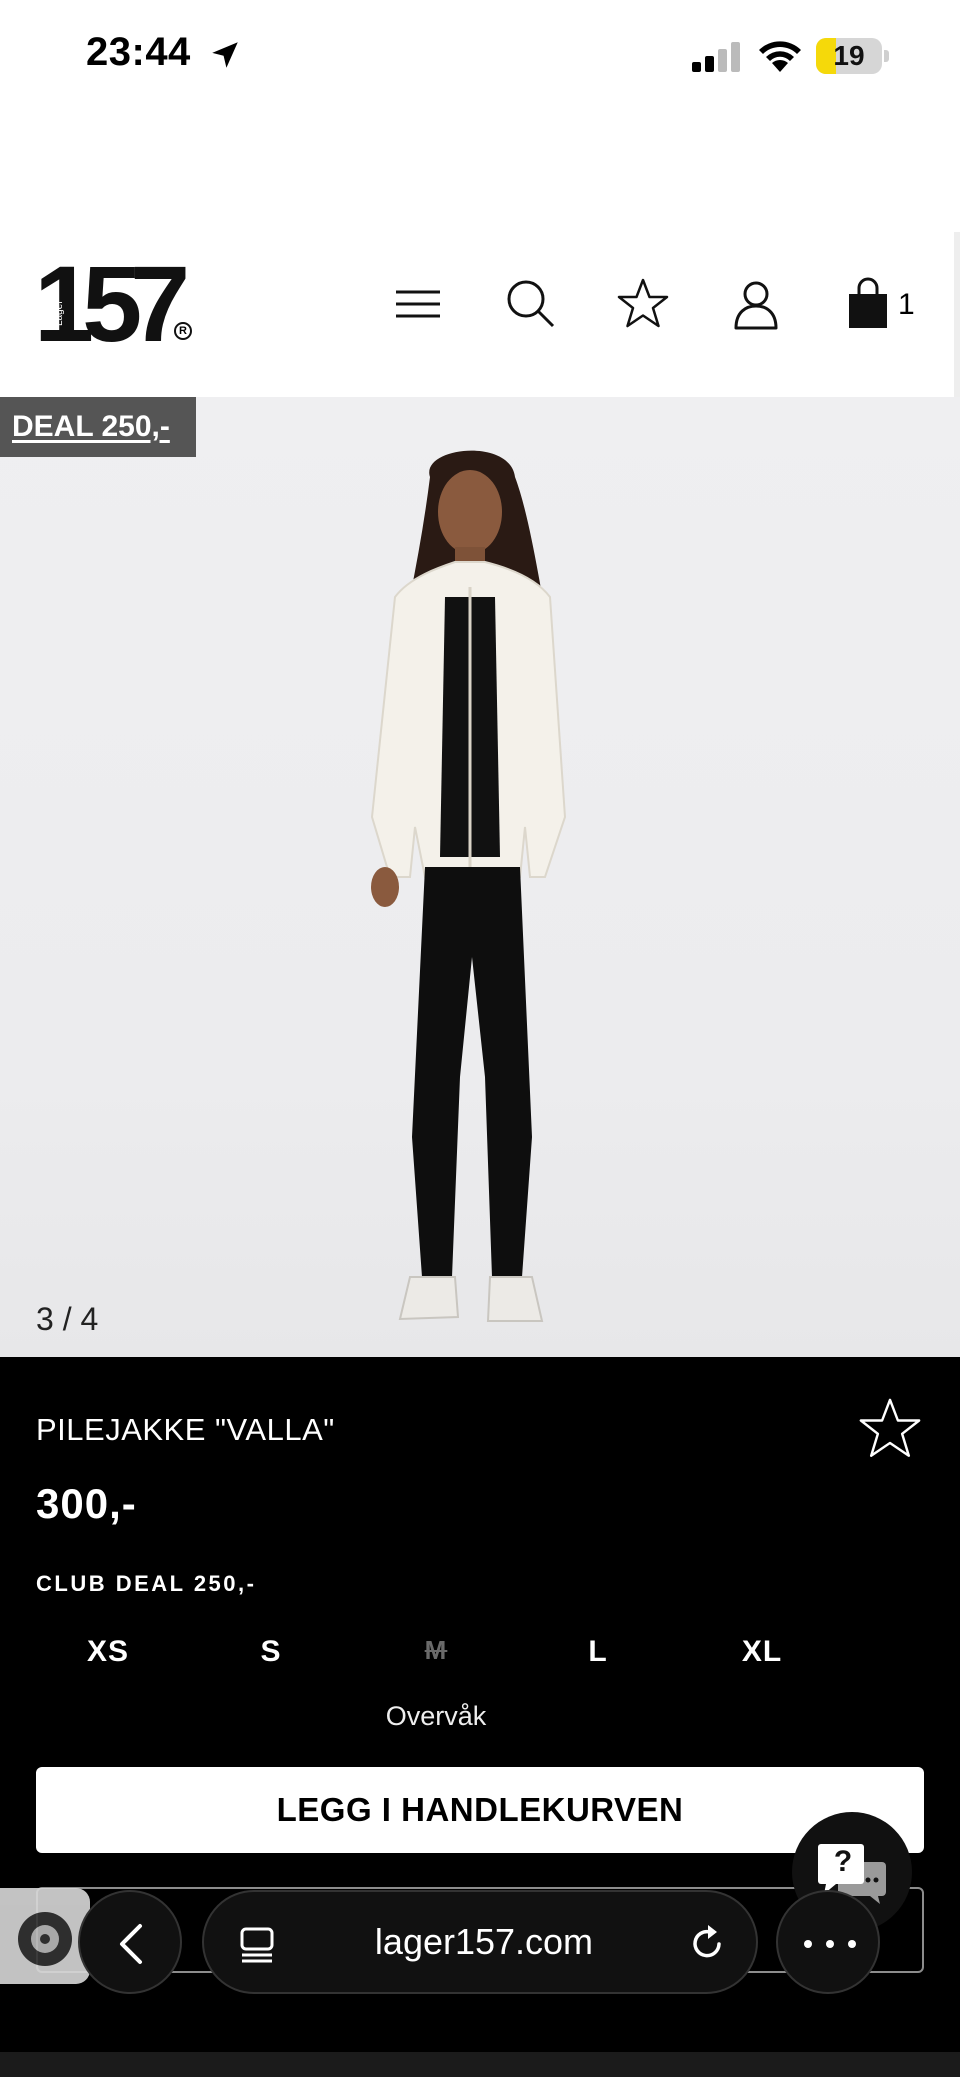 The image size is (960, 2077). Describe the element at coordinates (183, 331) in the screenshot. I see `logo-registered-mark: R` at that location.